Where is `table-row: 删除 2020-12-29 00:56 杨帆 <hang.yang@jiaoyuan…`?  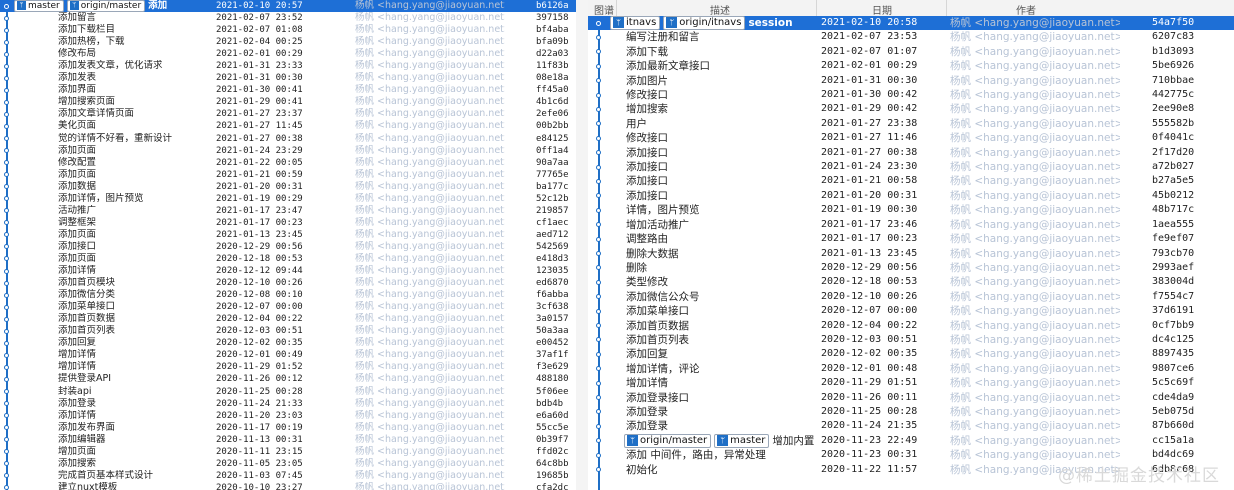
table-row: 删除 2020-12-29 00:56 杨帆 <hang.yang@jiaoyuan… is located at coordinates (911, 268).